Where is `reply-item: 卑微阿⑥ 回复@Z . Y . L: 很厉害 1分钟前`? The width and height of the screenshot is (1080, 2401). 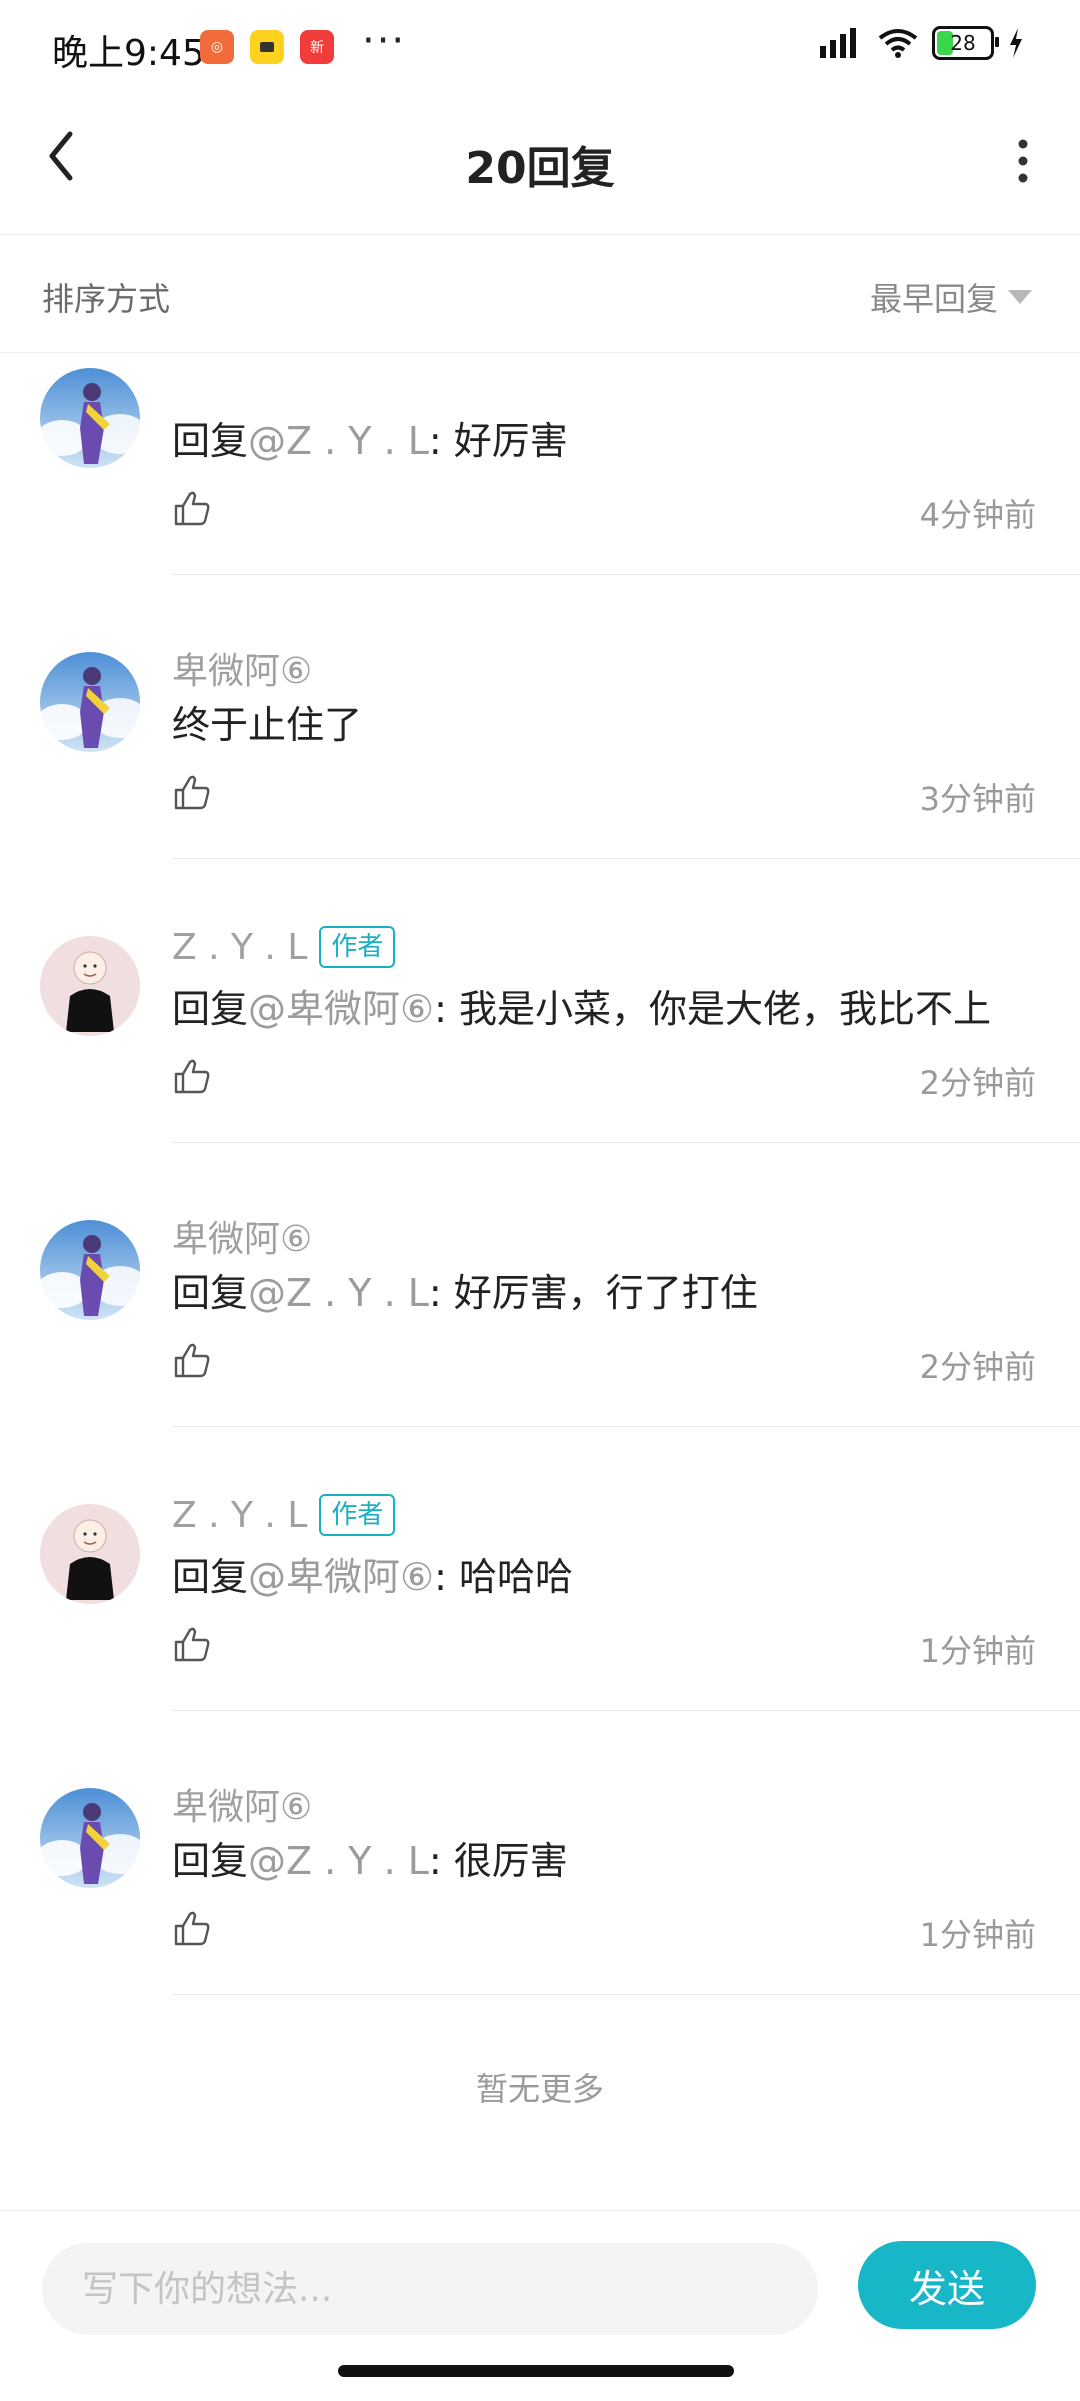
reply-item: 卑微阿⑥ 回复@Z . Y . L: 很厉害 1分钟前 is located at coordinates (540, 1828).